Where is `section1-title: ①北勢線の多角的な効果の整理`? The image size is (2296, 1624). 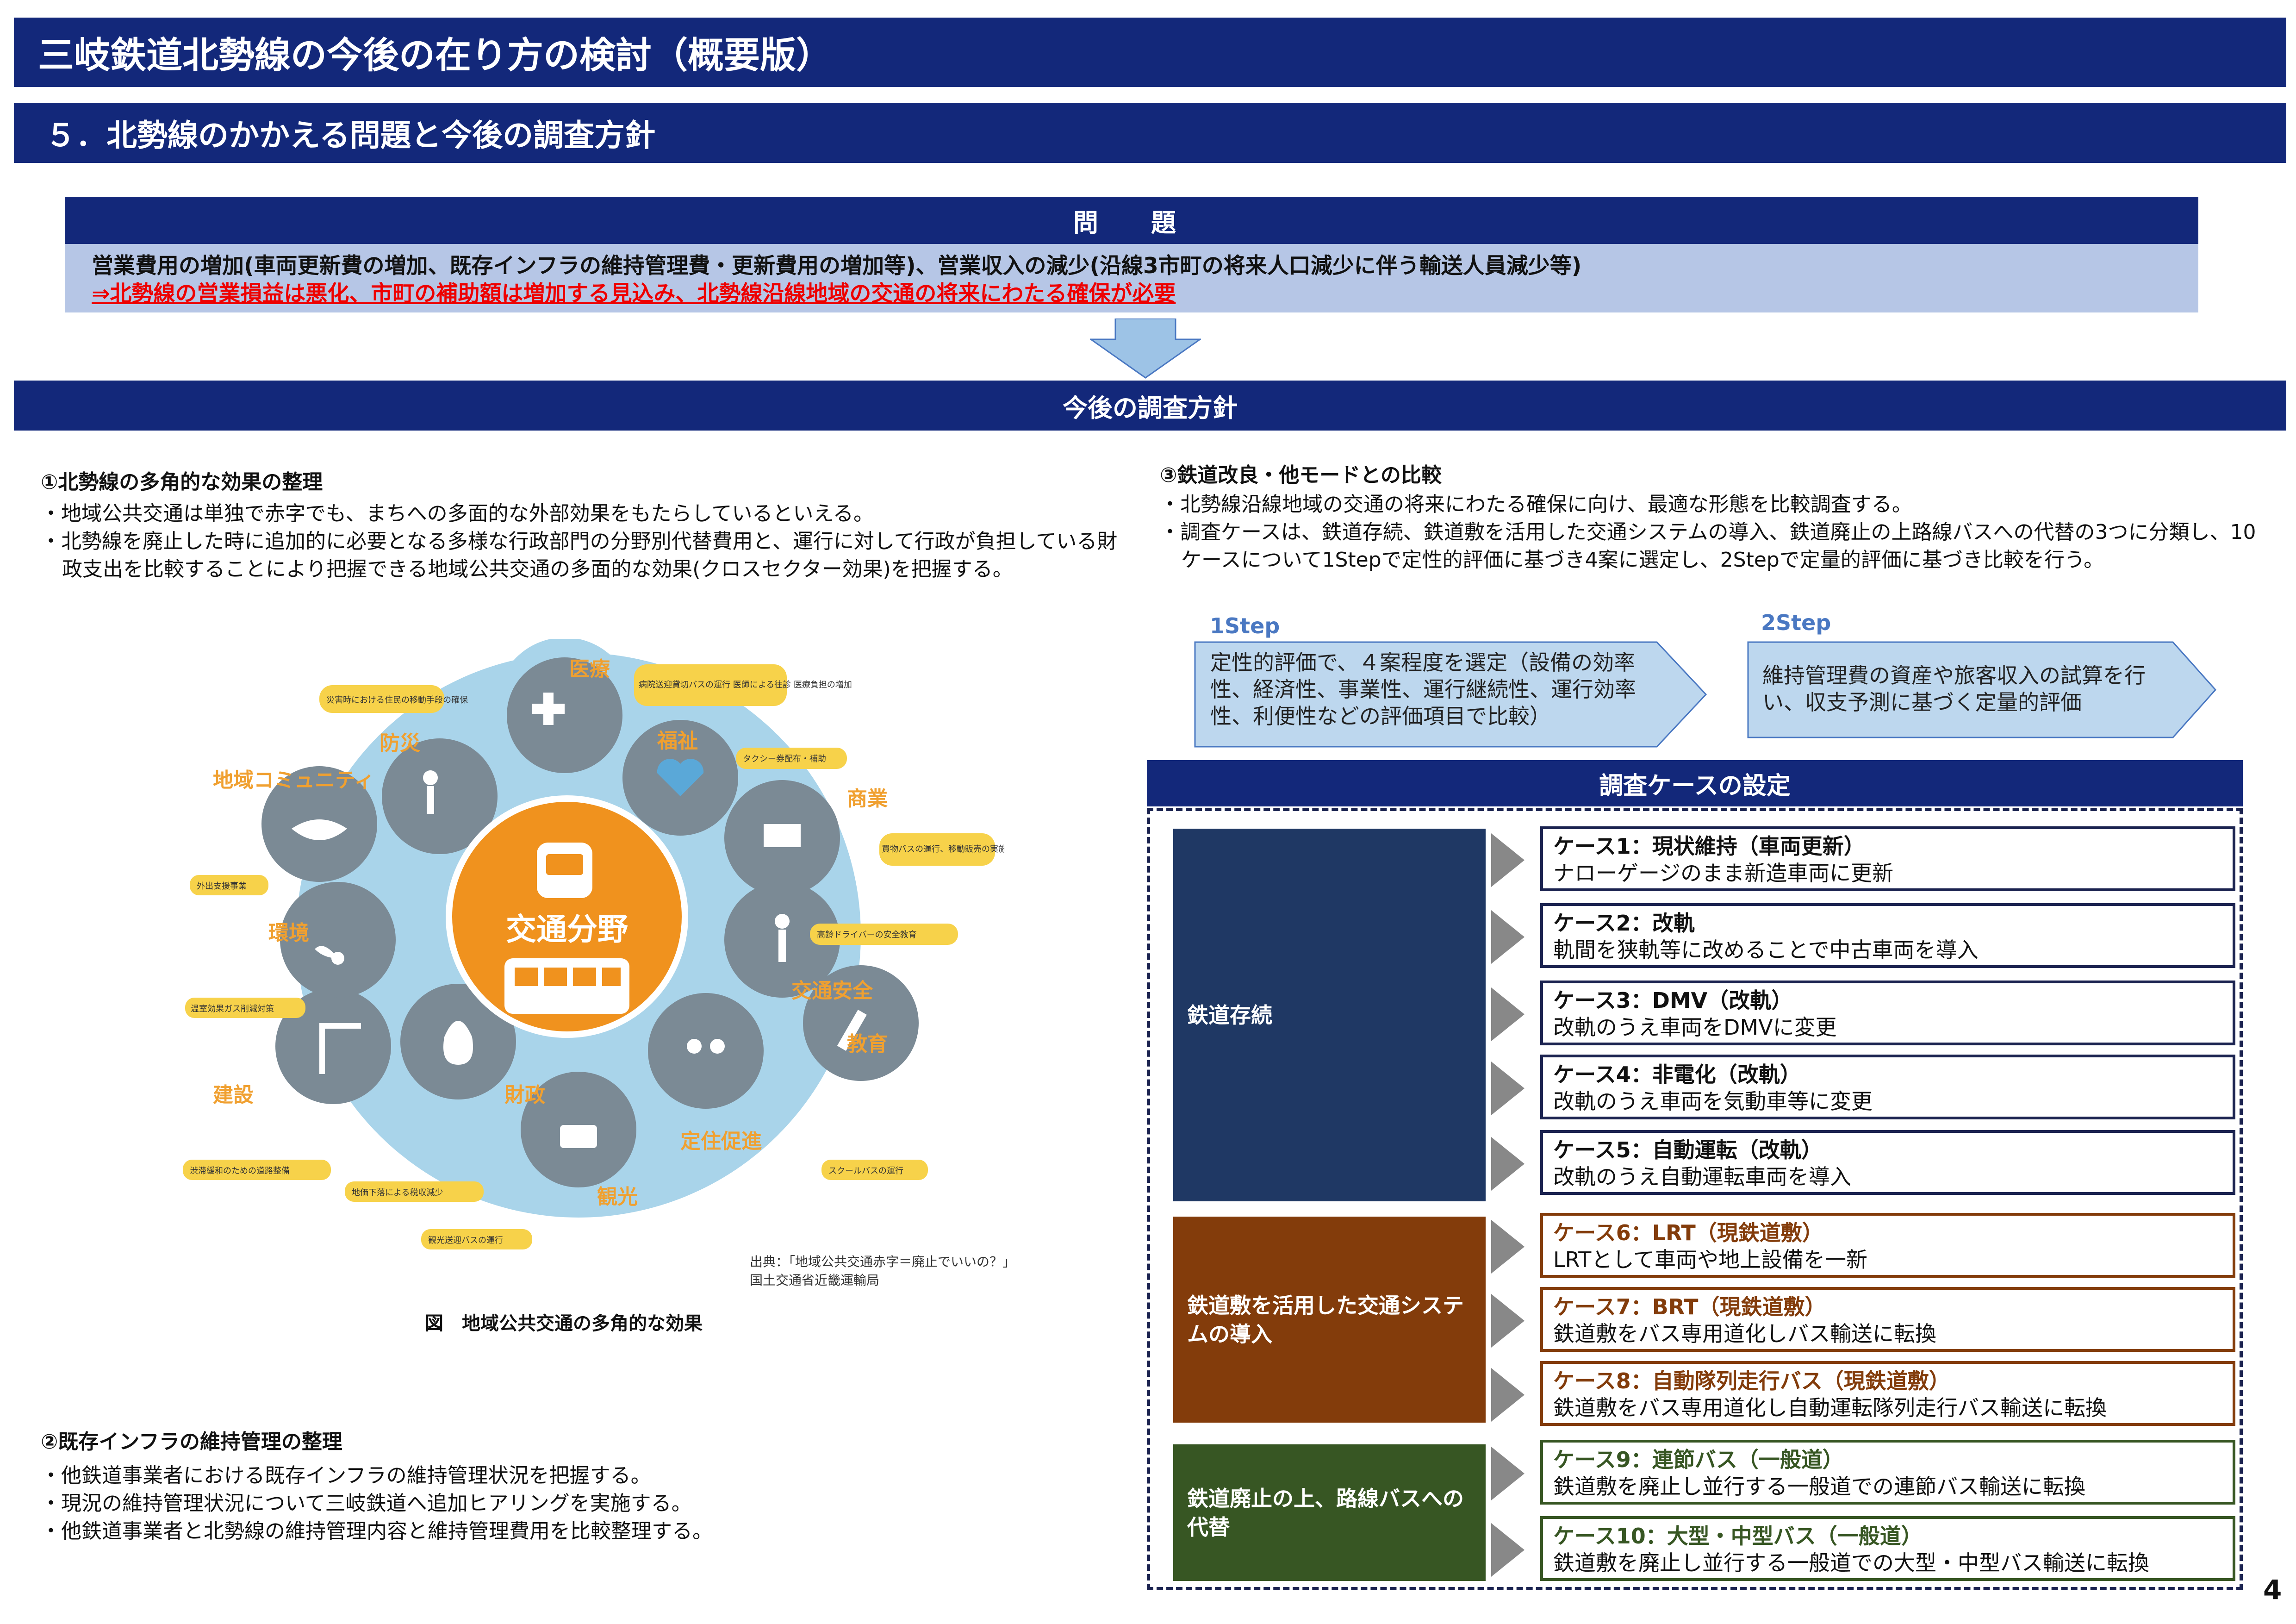
section1-title: ①北勢線の多角的な効果の整理 is located at coordinates (182, 482).